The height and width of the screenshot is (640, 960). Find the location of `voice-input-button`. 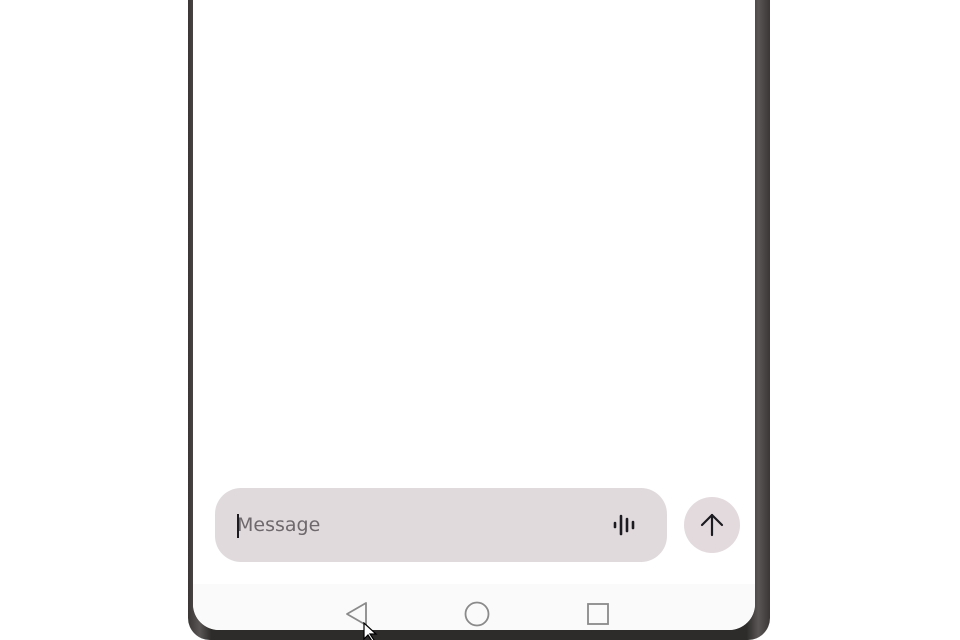

voice-input-button is located at coordinates (625, 525).